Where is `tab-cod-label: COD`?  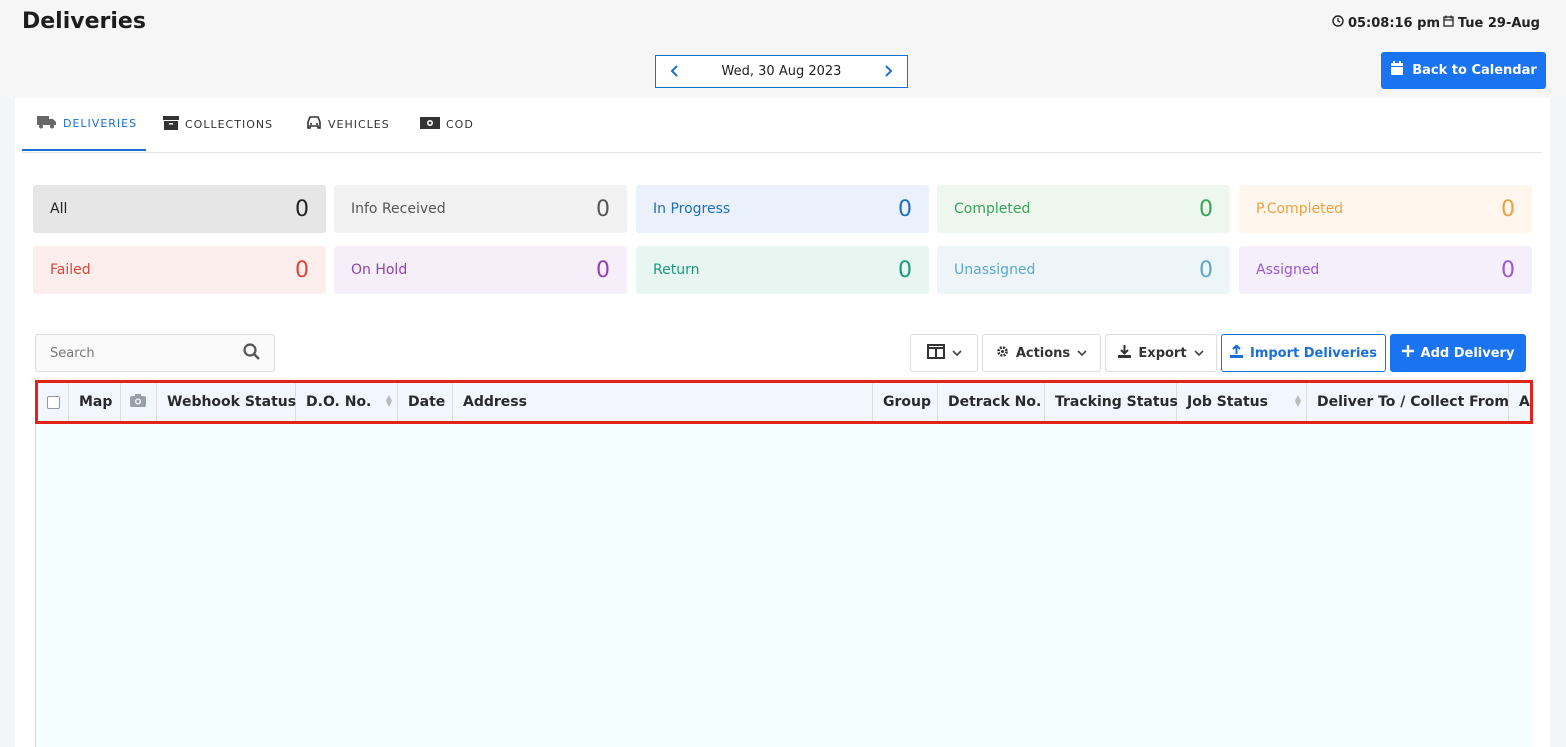 tab-cod-label: COD is located at coordinates (460, 124).